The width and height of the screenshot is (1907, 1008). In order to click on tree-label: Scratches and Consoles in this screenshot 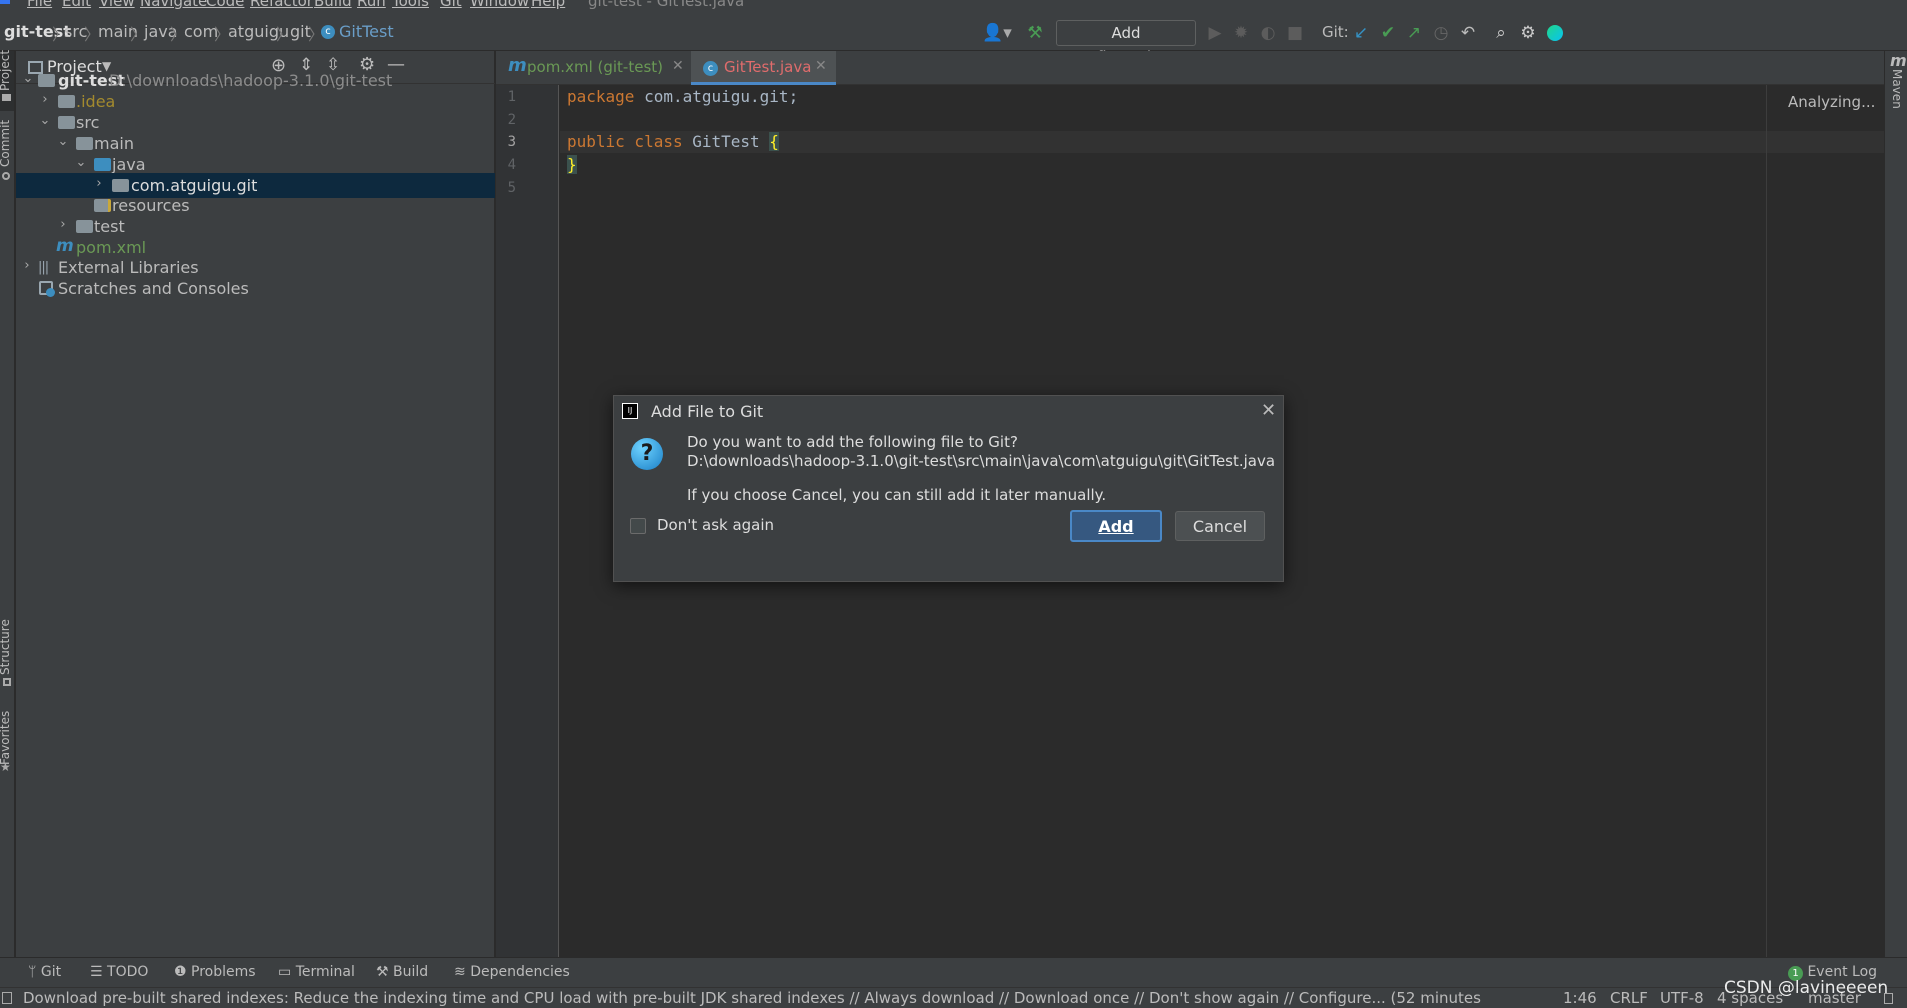, I will do `click(153, 288)`.